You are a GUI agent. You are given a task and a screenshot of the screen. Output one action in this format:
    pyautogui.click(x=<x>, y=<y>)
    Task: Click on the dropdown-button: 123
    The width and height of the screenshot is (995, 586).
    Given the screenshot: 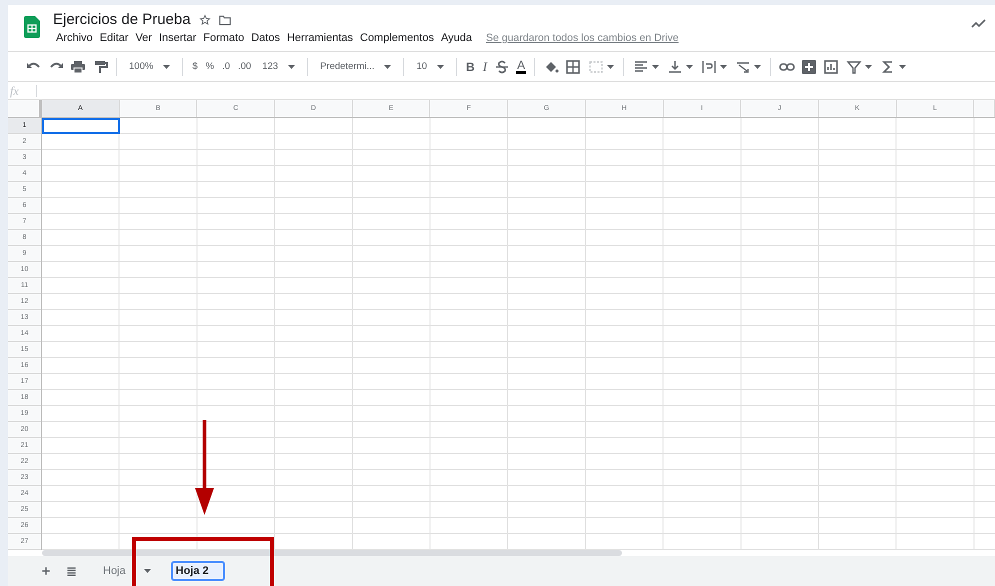 What is the action you would take?
    pyautogui.click(x=279, y=66)
    